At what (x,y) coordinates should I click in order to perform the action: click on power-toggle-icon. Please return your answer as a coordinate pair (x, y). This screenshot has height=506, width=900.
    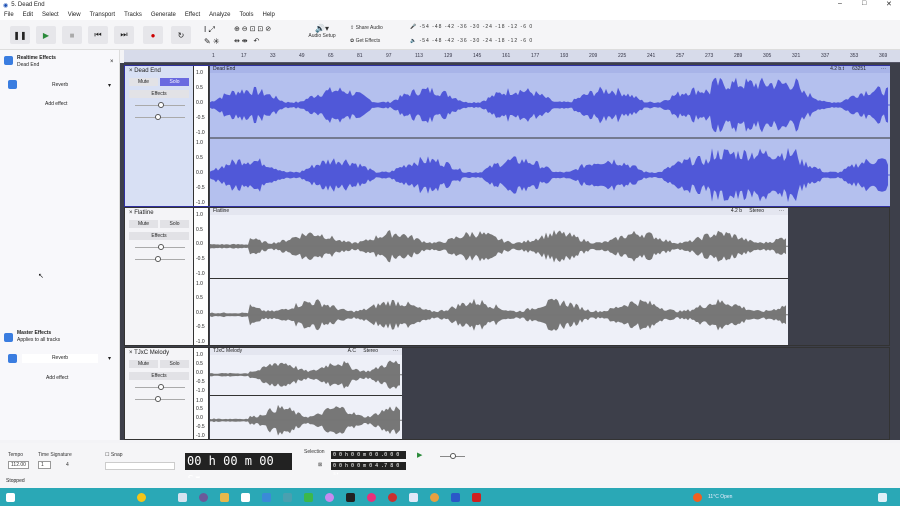
    Looking at the image, I should click on (12, 84).